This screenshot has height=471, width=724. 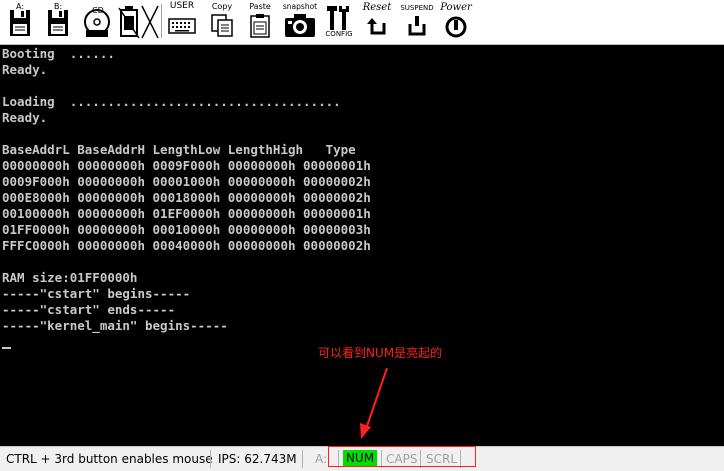 I want to click on power-button: Power, so click(x=456, y=22).